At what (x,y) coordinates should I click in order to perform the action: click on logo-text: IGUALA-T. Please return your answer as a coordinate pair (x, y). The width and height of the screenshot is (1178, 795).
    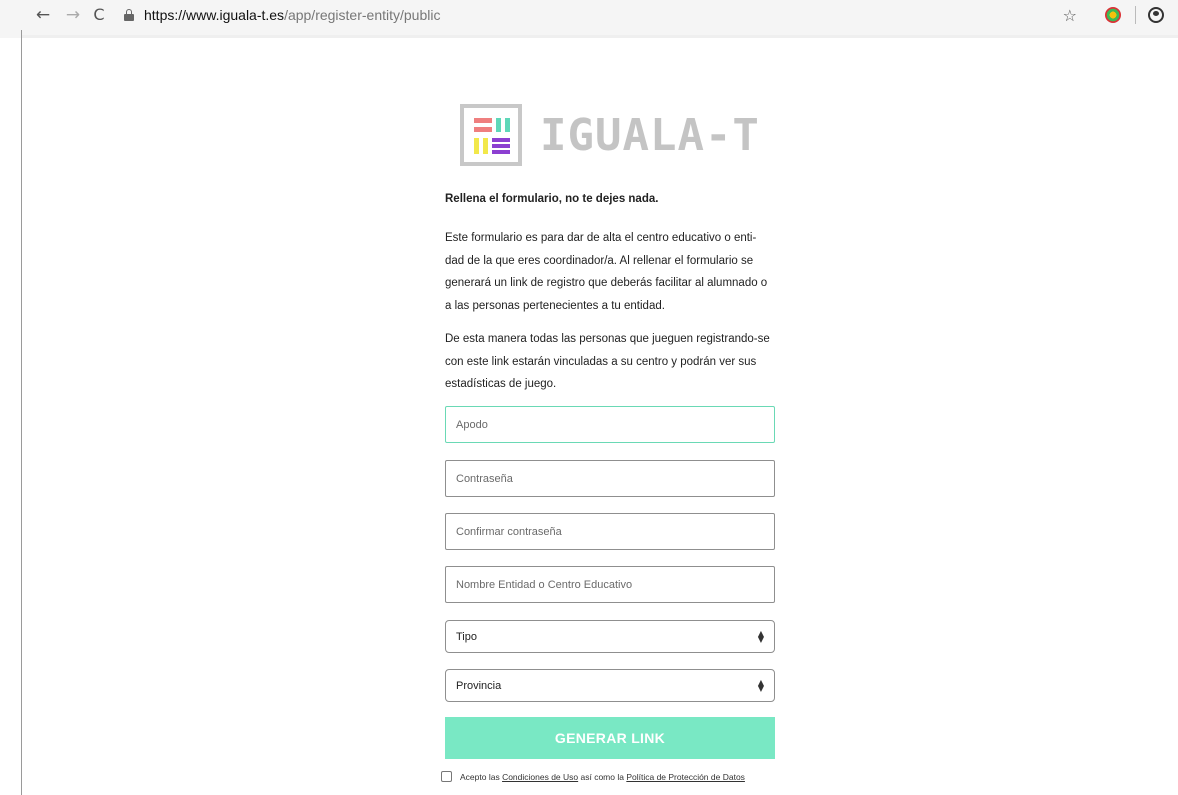
    Looking at the image, I should click on (650, 135).